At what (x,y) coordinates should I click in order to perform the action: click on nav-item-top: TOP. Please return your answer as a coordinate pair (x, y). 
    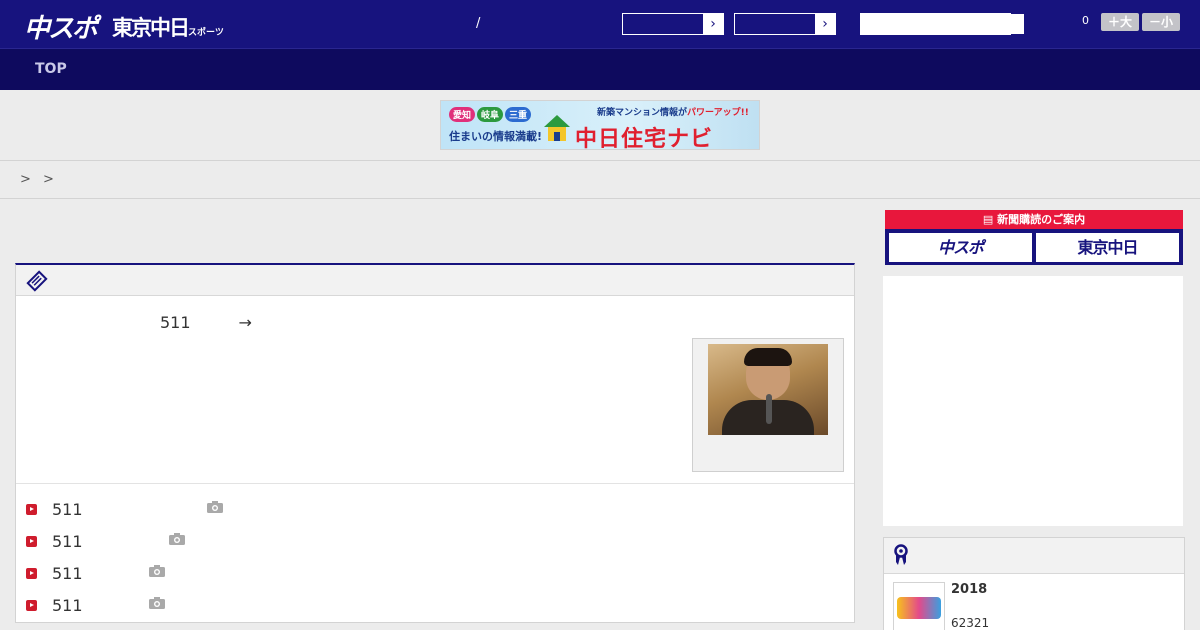
    Looking at the image, I should click on (51, 69).